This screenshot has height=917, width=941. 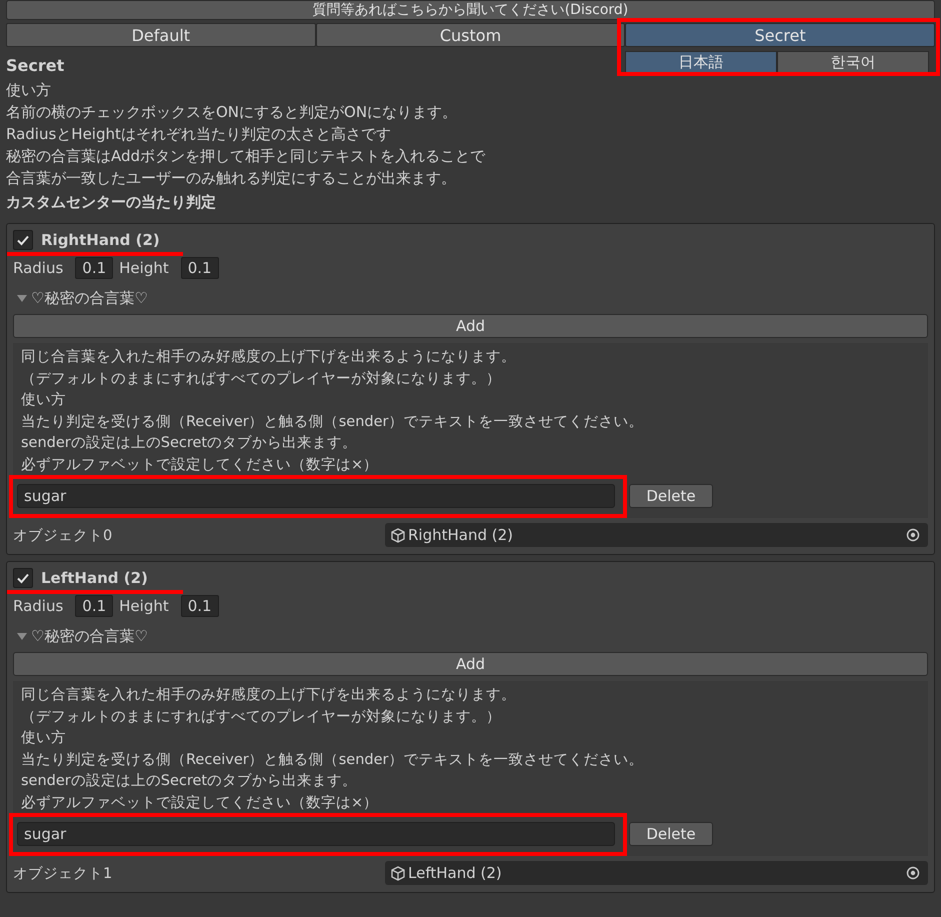 I want to click on instruction-text: 名前の横のチェックボックスをONにすると判定がONになります。, so click(x=232, y=112).